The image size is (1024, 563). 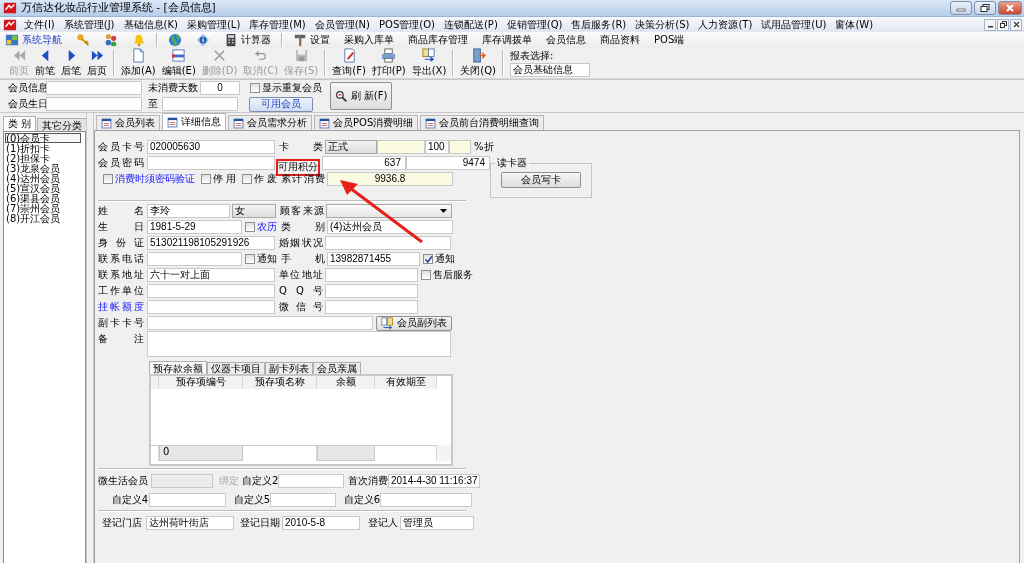 I want to click on tab: 类 别, so click(x=20, y=123).